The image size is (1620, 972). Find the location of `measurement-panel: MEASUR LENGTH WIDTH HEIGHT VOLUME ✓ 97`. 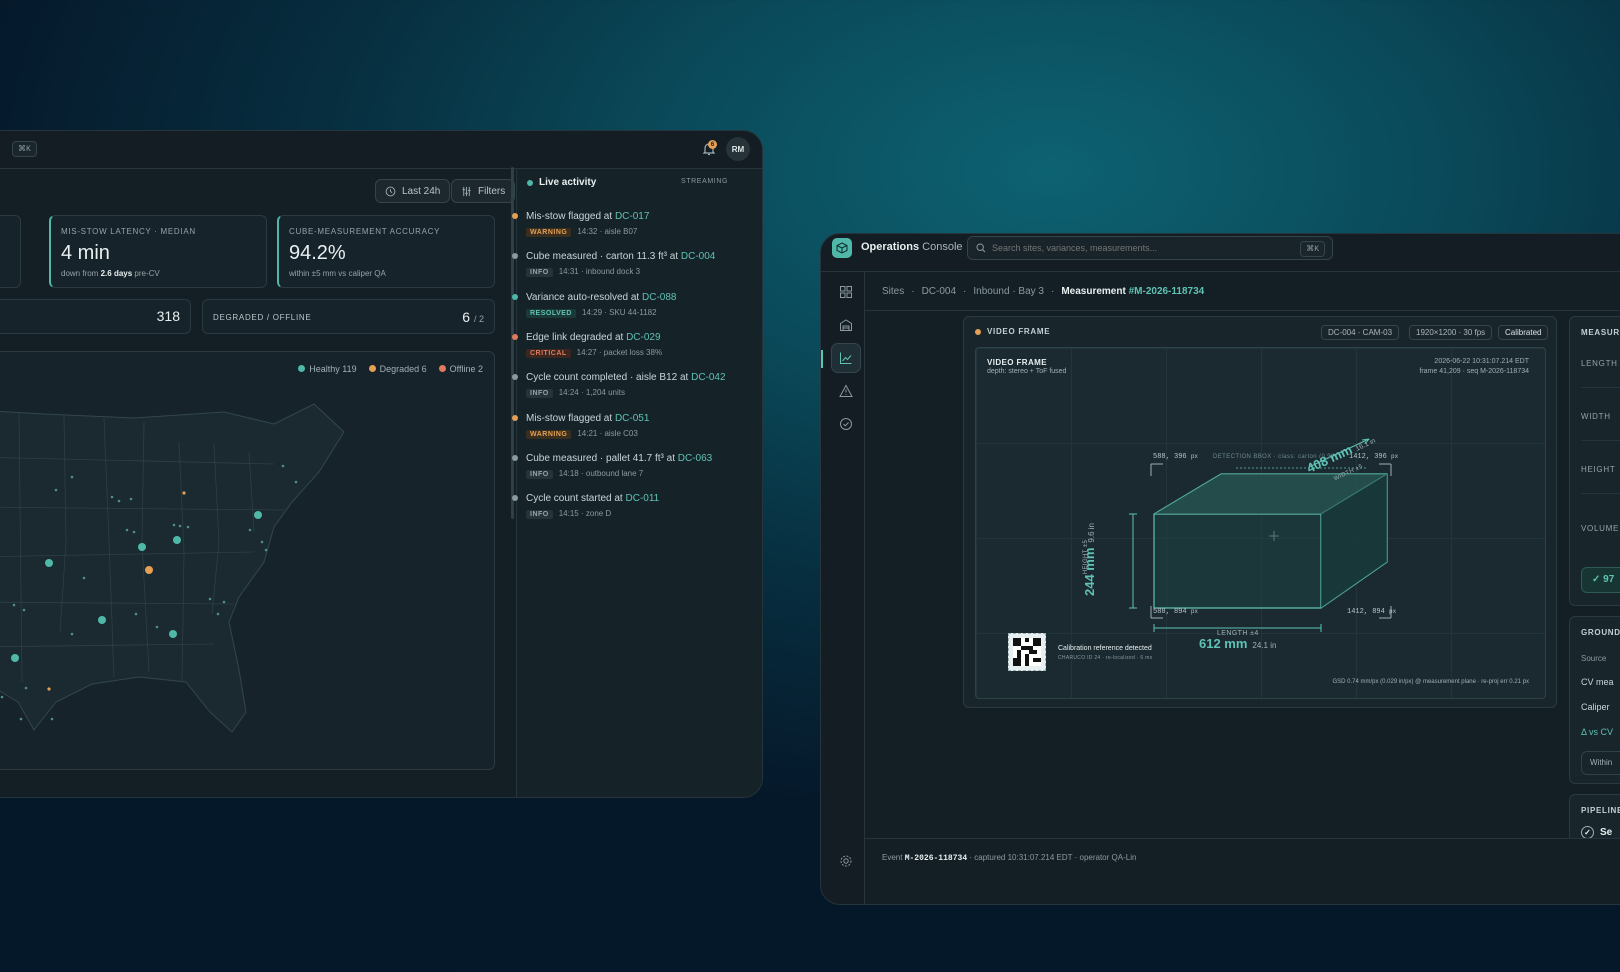

measurement-panel: MEASUR LENGTH WIDTH HEIGHT VOLUME ✓ 97 is located at coordinates (1594, 461).